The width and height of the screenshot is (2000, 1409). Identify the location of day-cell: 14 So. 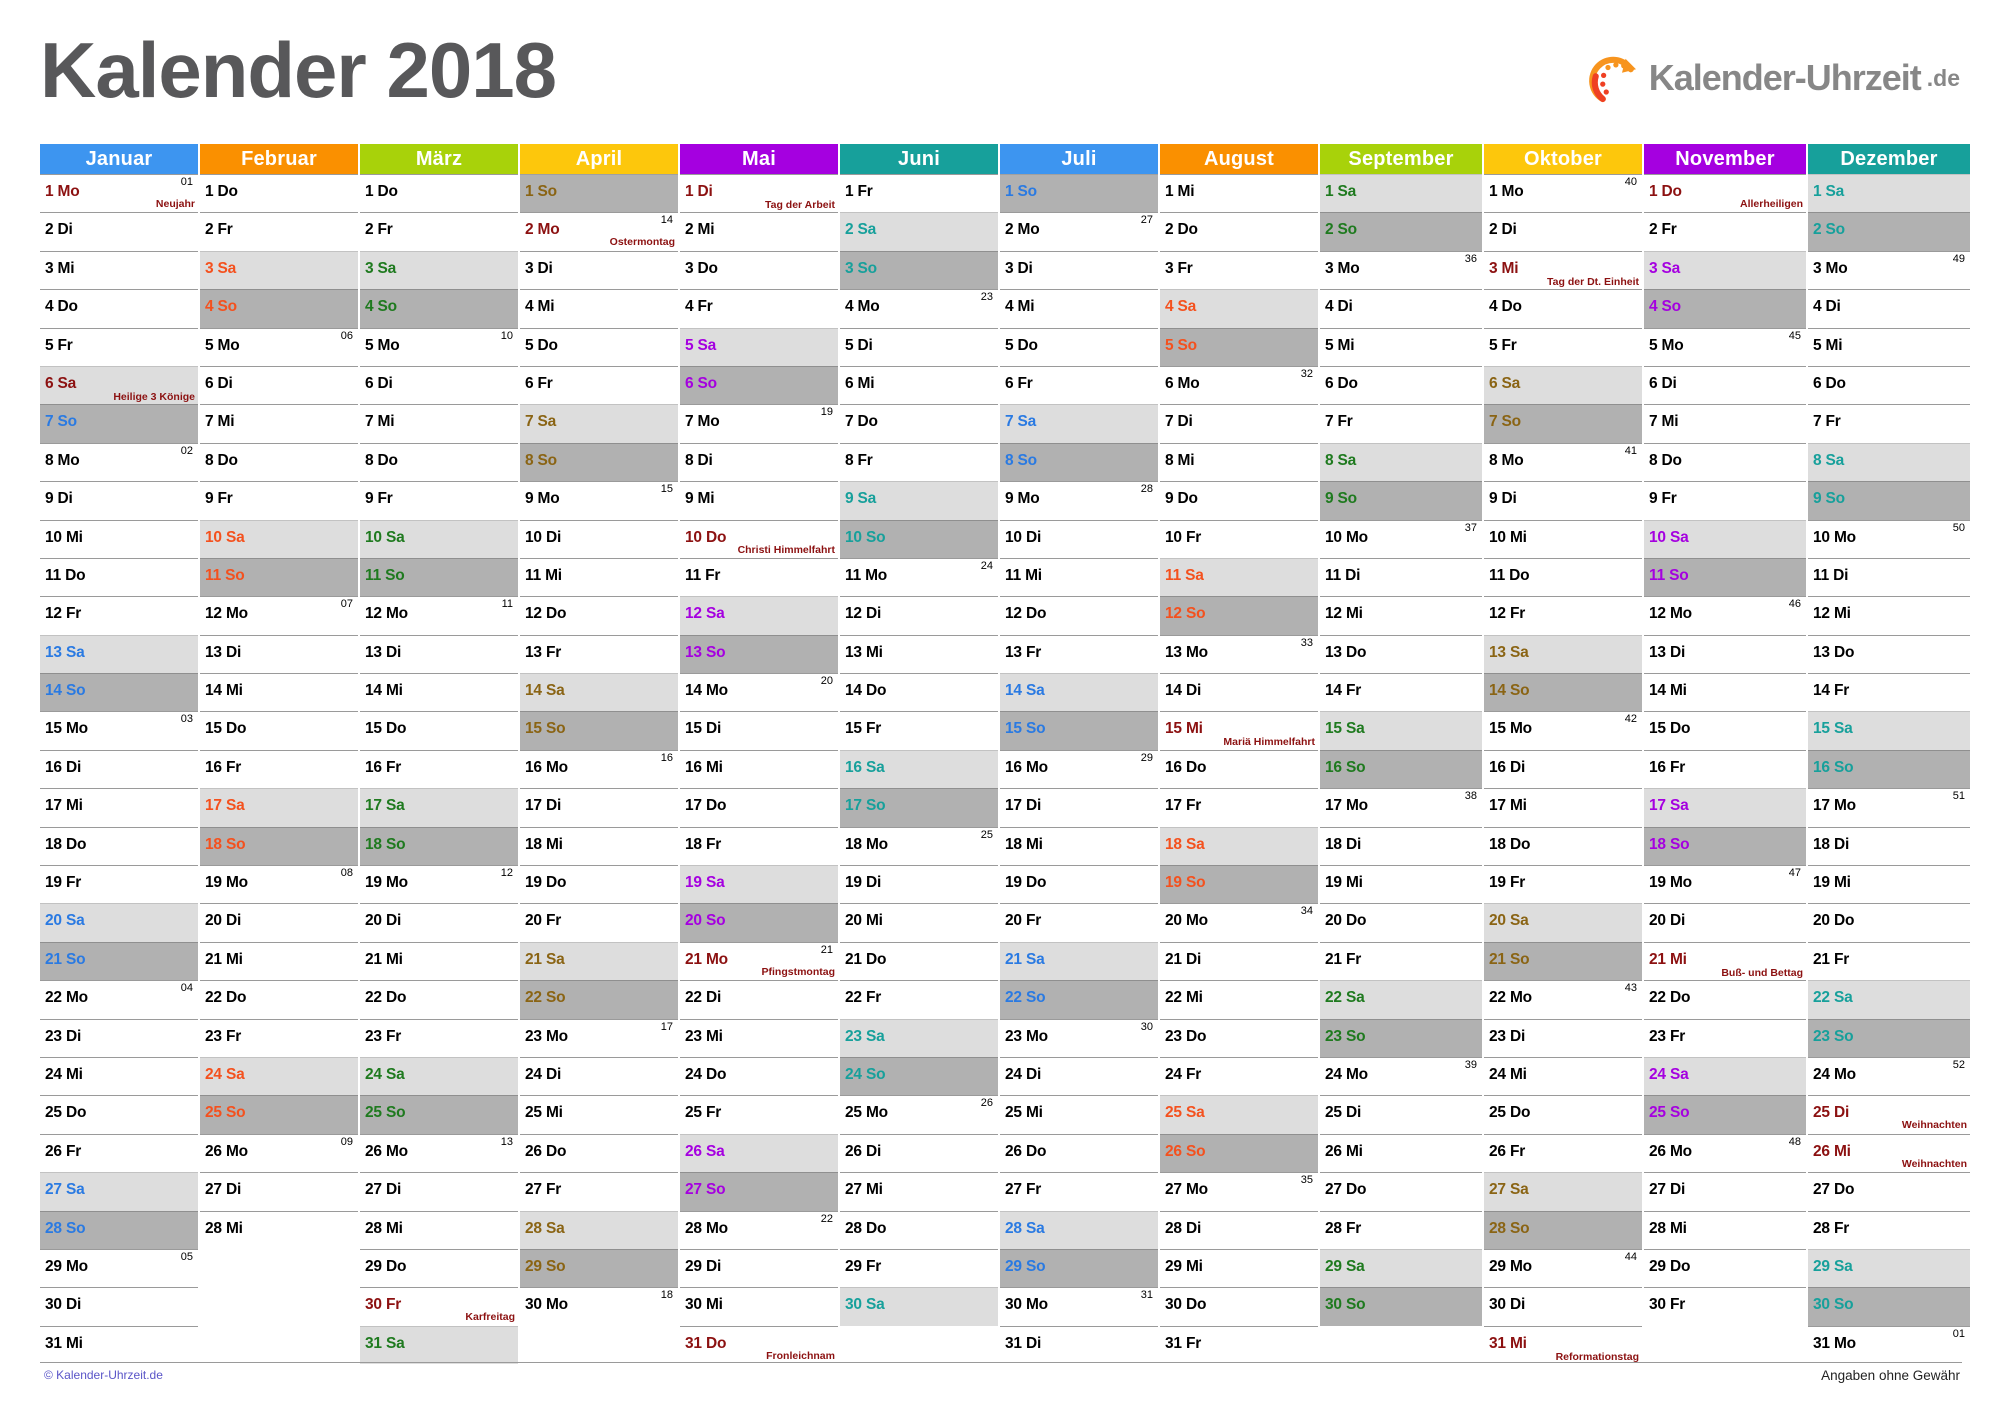
(119, 692).